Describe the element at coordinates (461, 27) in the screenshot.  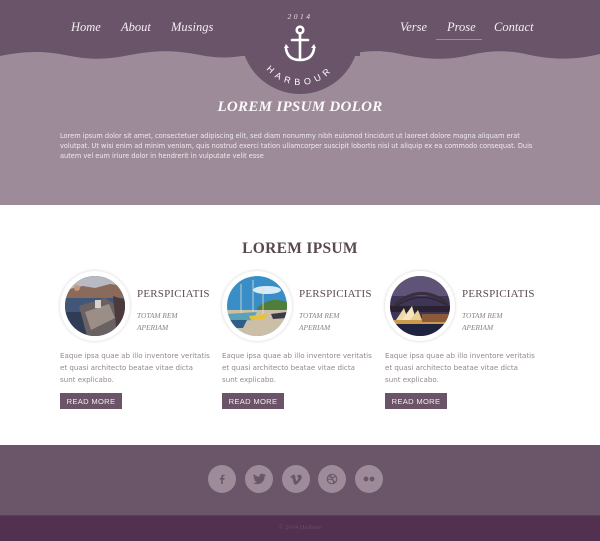
I see `nav-prose: Prose` at that location.